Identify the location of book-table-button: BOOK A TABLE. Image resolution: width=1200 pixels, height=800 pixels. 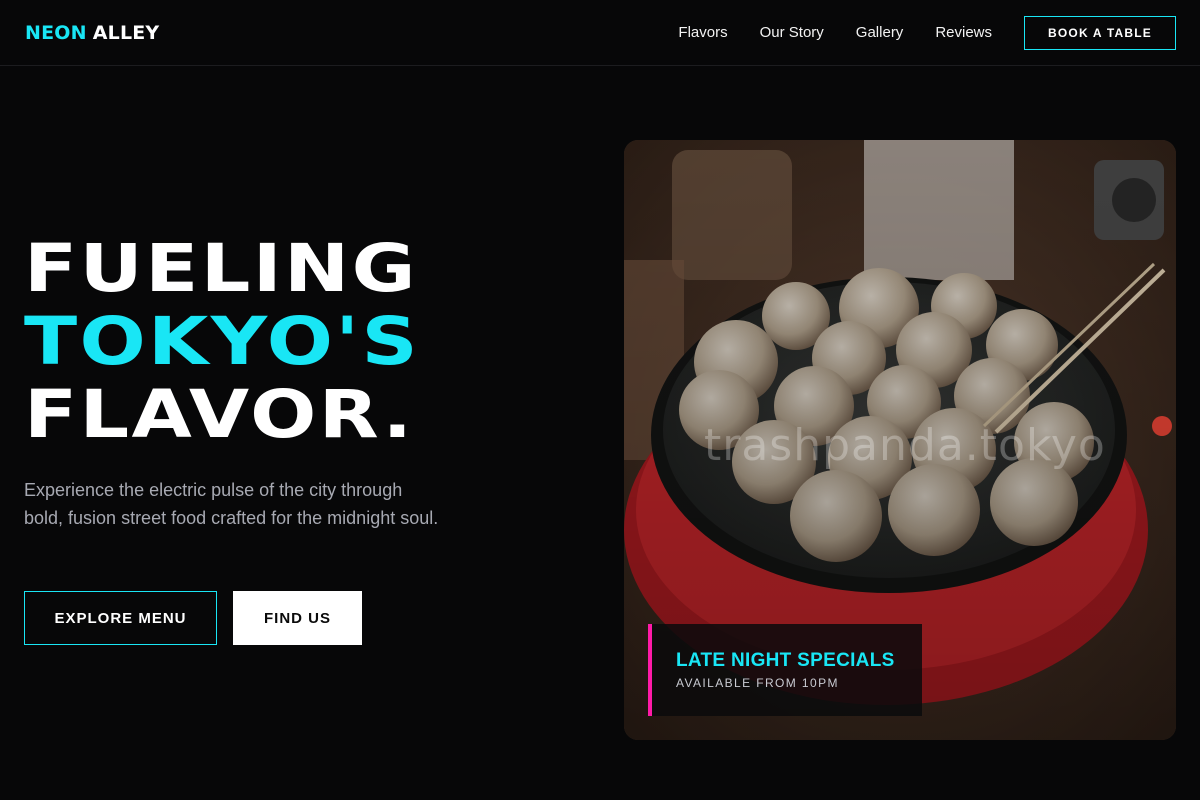
(1100, 32).